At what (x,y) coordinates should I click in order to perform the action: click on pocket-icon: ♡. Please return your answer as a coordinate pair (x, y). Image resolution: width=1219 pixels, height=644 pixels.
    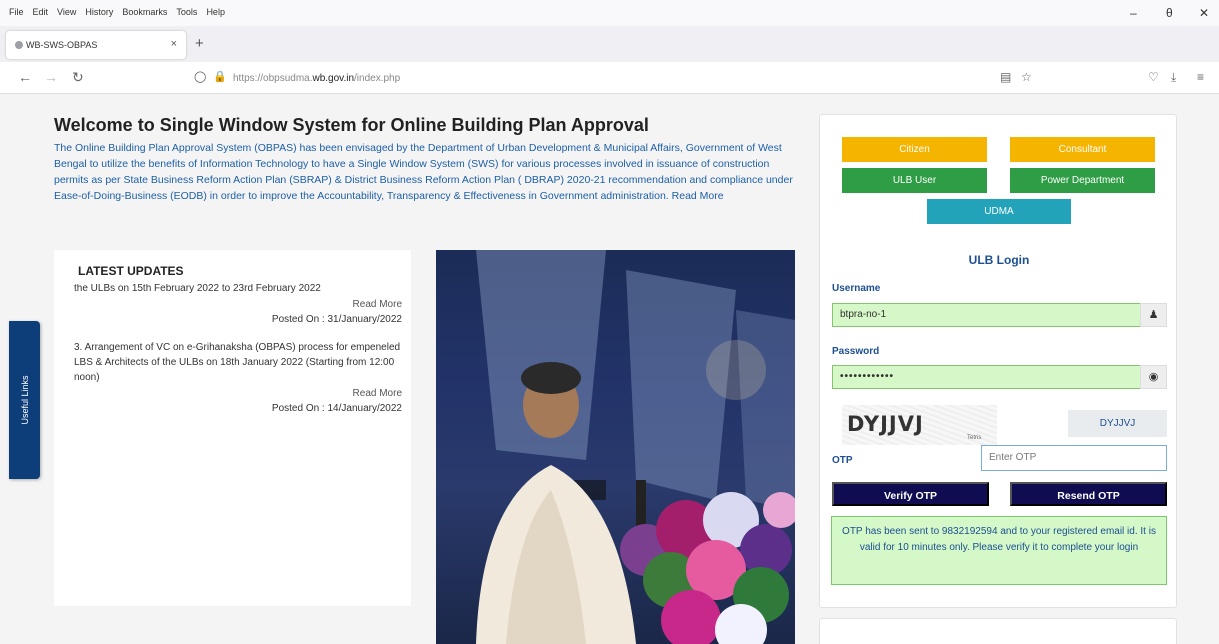
    Looking at the image, I should click on (1153, 77).